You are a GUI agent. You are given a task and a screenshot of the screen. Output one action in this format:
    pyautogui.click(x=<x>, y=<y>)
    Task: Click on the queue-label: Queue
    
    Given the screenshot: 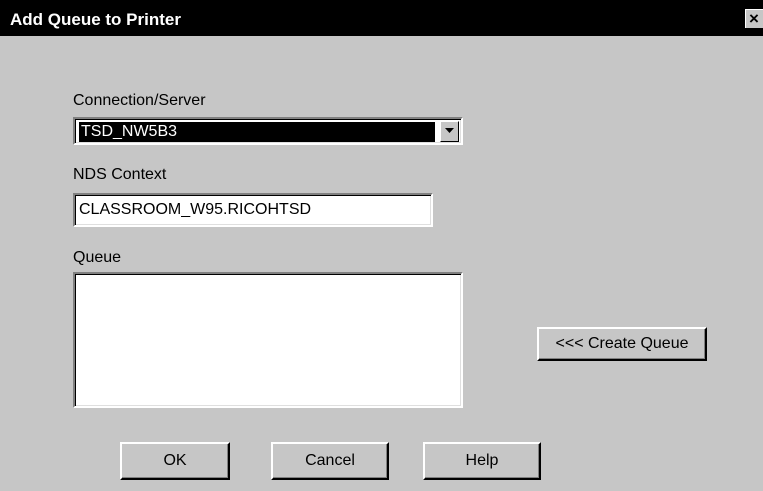 What is the action you would take?
    pyautogui.click(x=97, y=257)
    